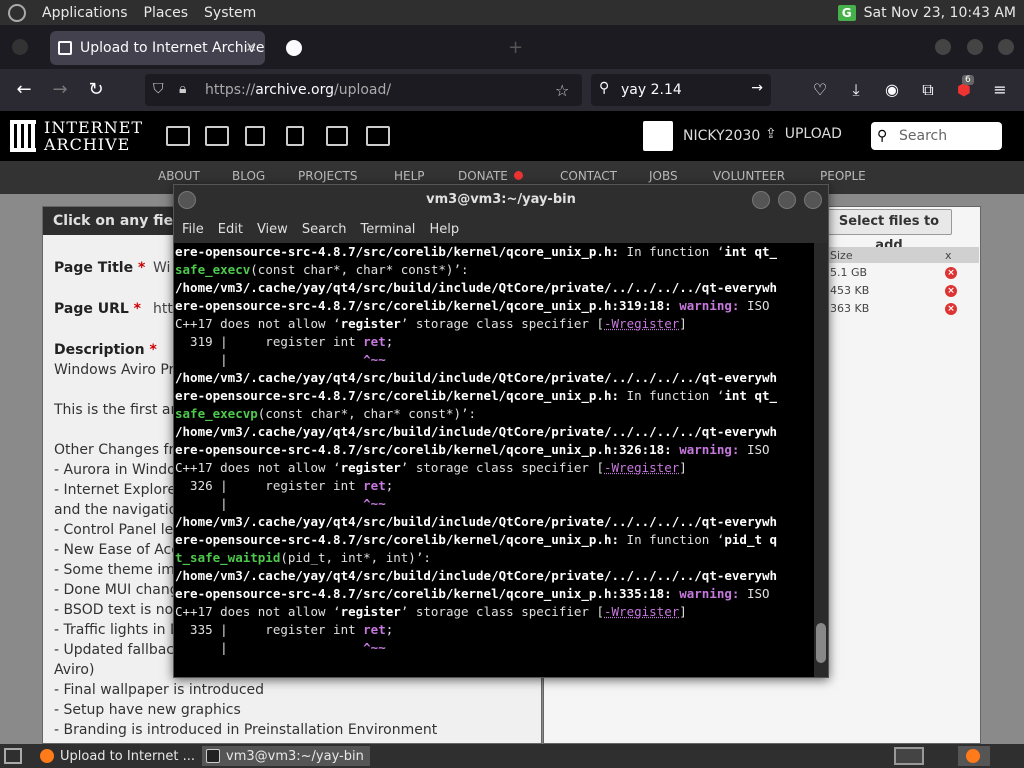 Image resolution: width=1024 pixels, height=768 pixels. What do you see at coordinates (295, 136) in the screenshot?
I see `audio-icon` at bounding box center [295, 136].